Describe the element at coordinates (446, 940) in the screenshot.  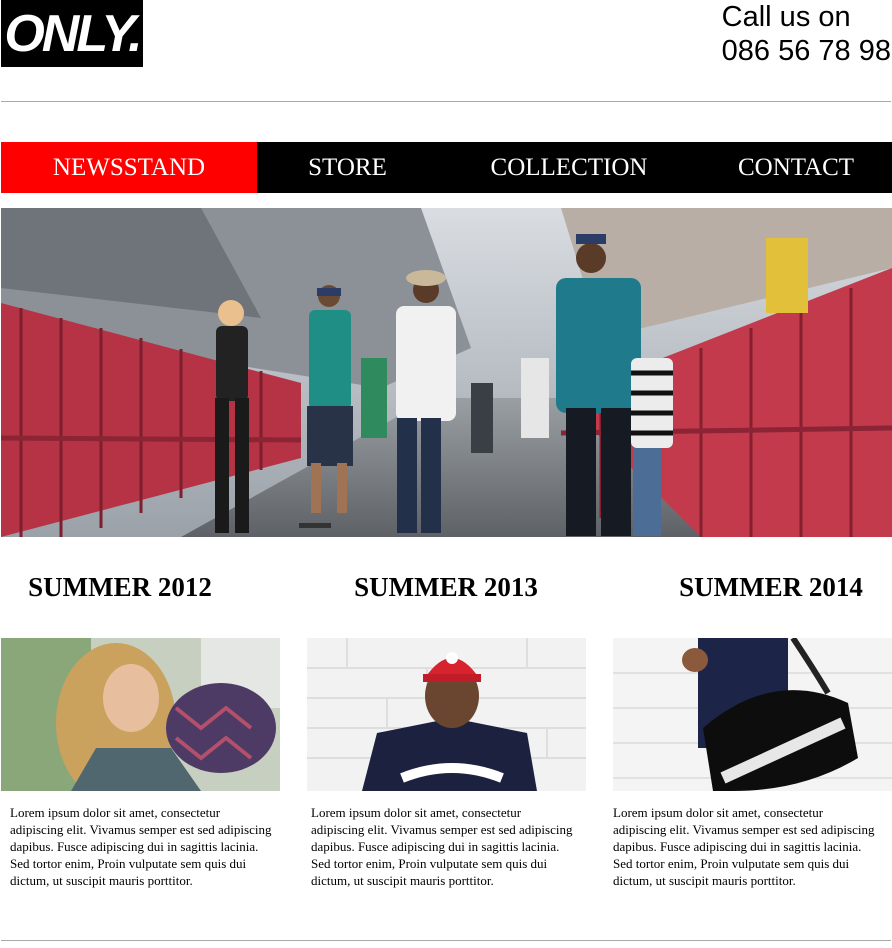
I see `footer-divider` at that location.